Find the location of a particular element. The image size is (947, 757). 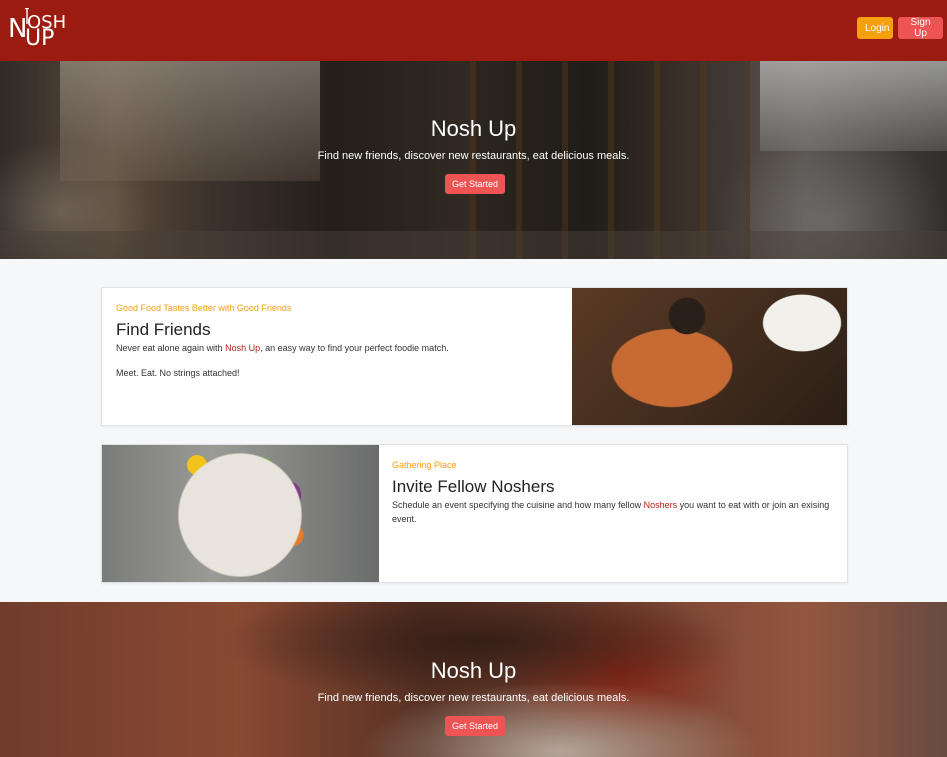

card-tagline: Meet. Eat. No strings attached! is located at coordinates (178, 373).